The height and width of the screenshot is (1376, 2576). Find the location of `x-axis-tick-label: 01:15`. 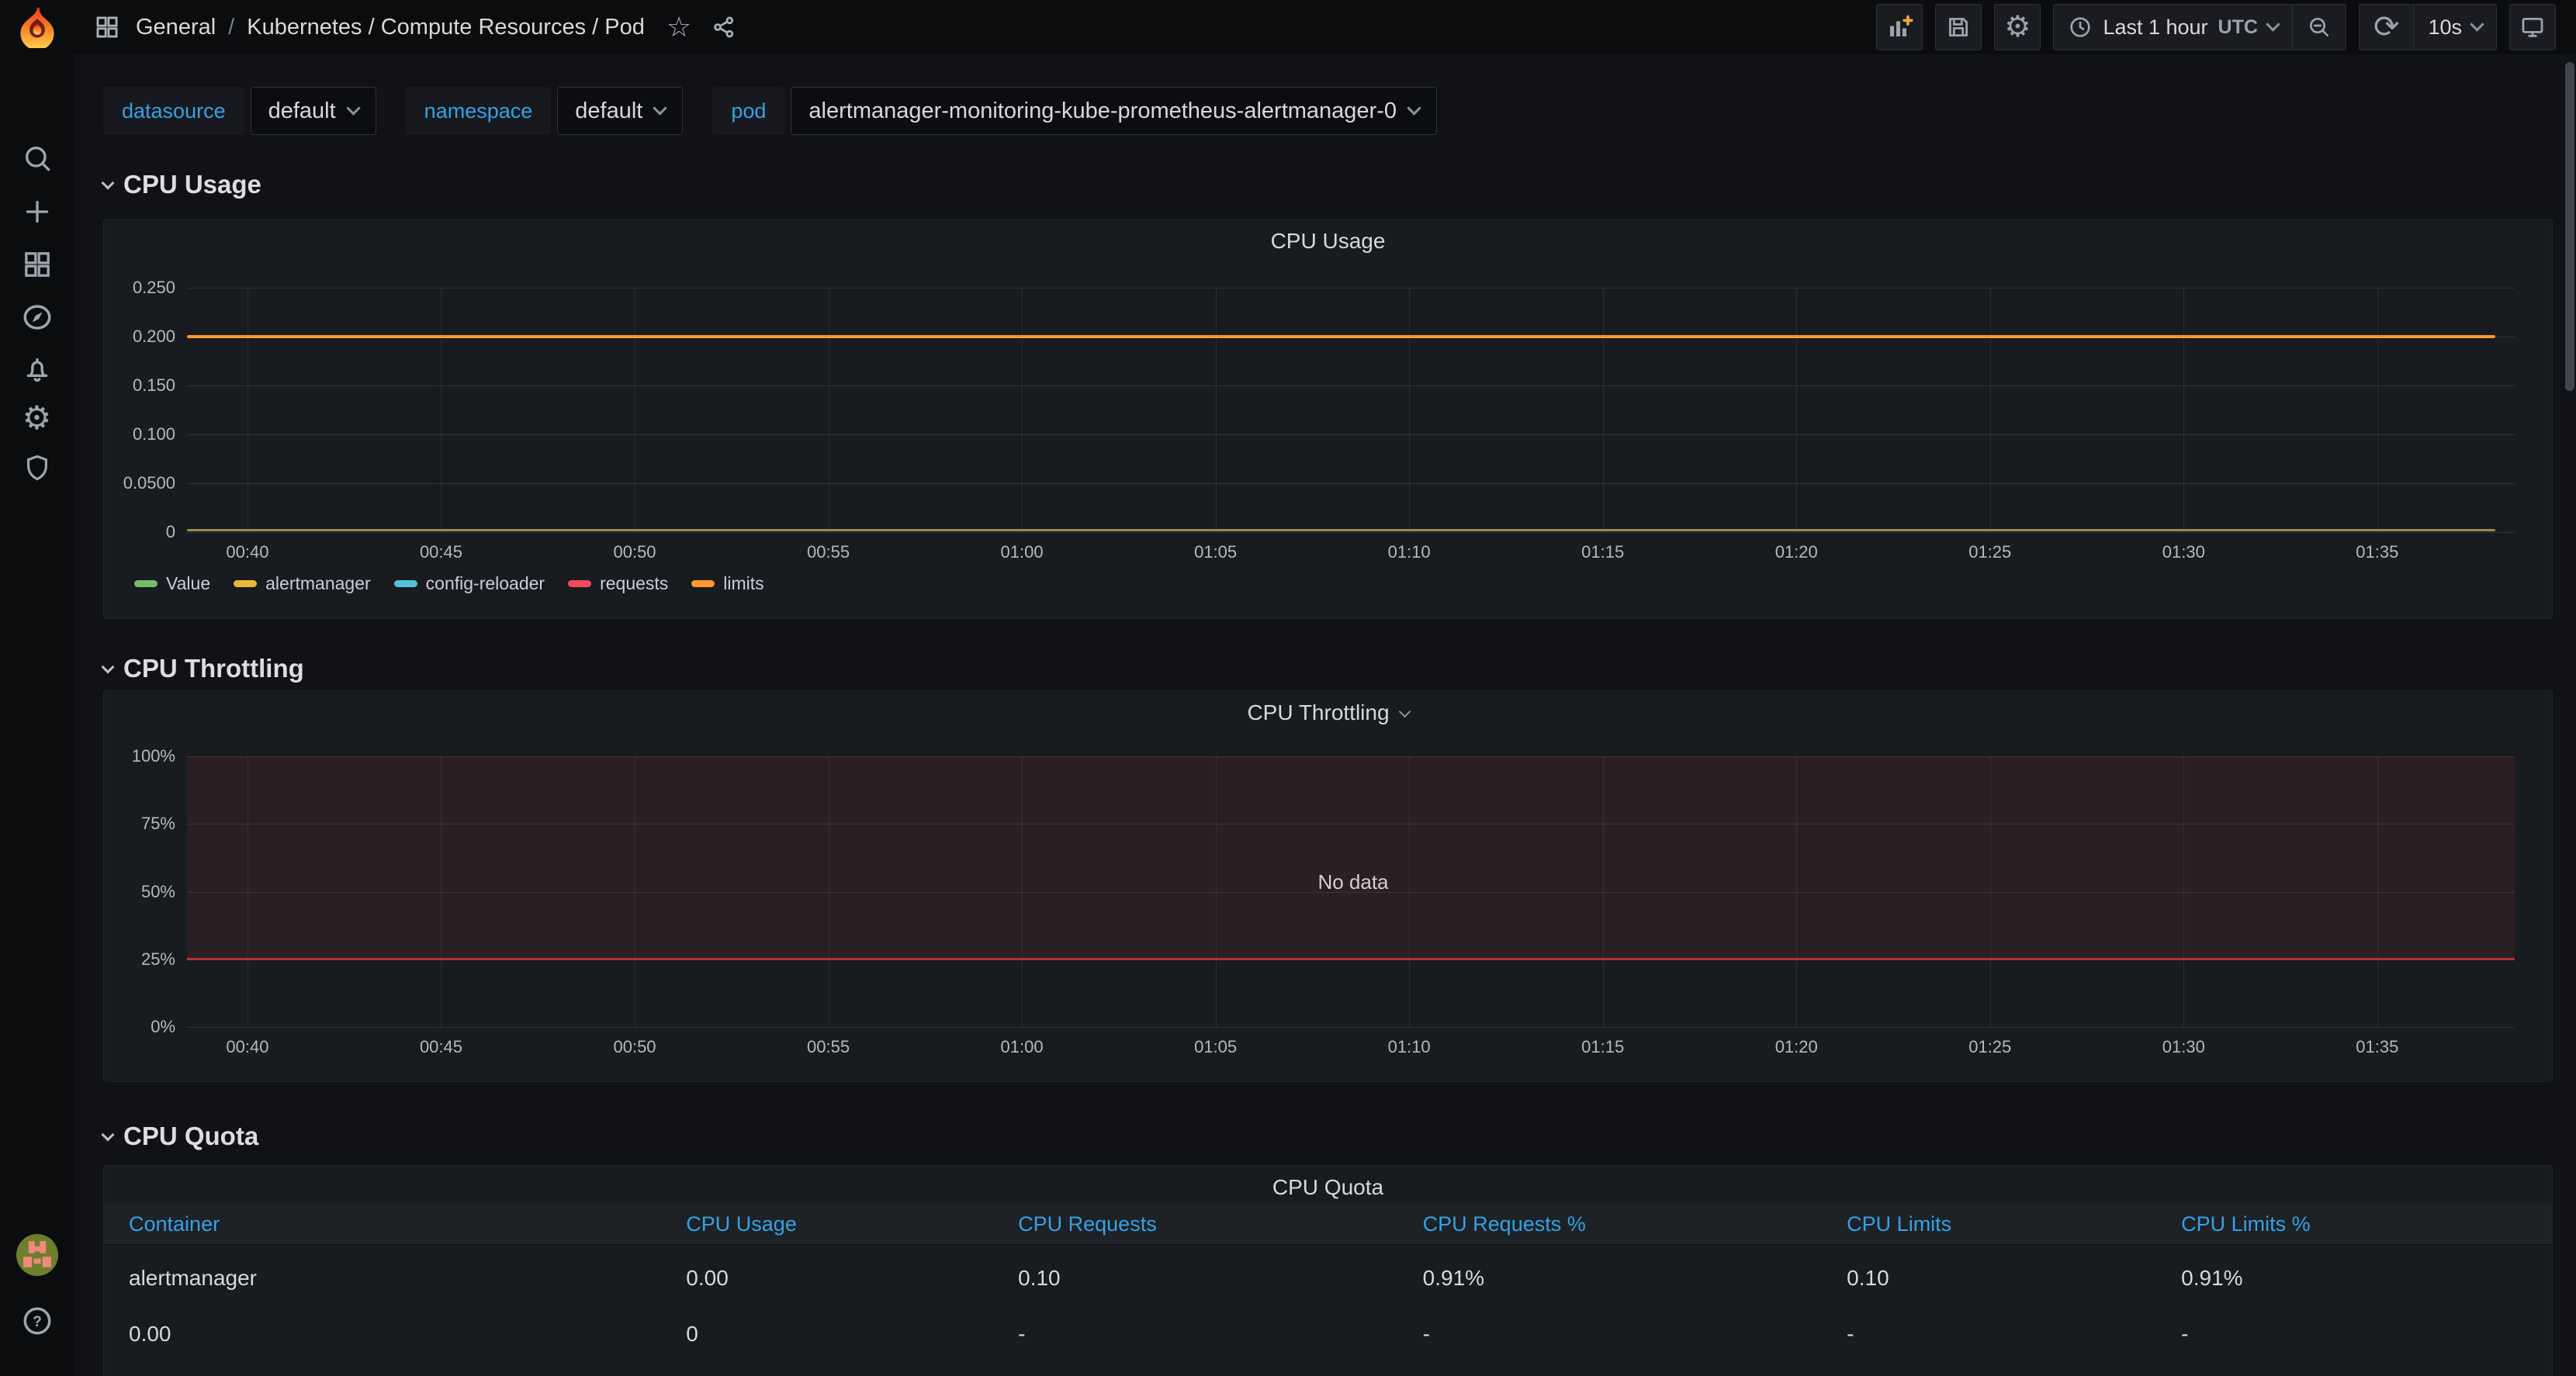

x-axis-tick-label: 01:15 is located at coordinates (1603, 552).